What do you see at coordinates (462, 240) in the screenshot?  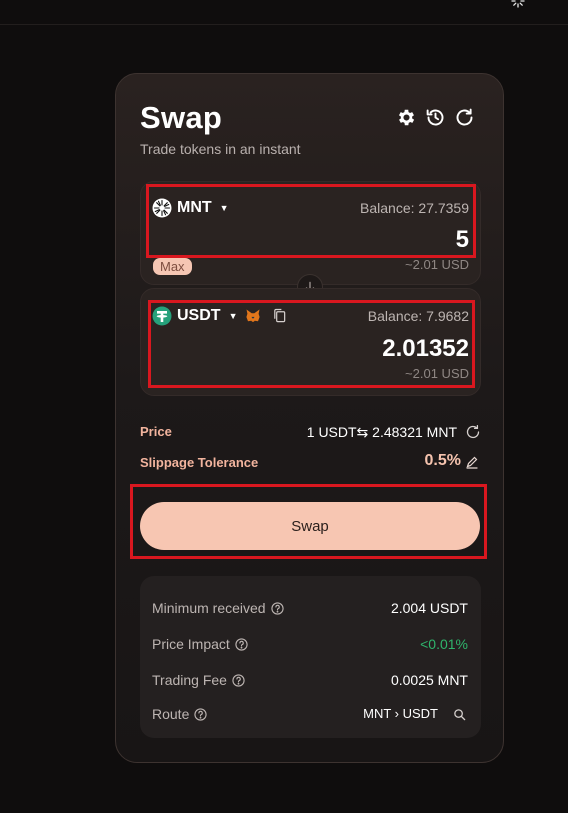 I see `from-amount-input: 5` at bounding box center [462, 240].